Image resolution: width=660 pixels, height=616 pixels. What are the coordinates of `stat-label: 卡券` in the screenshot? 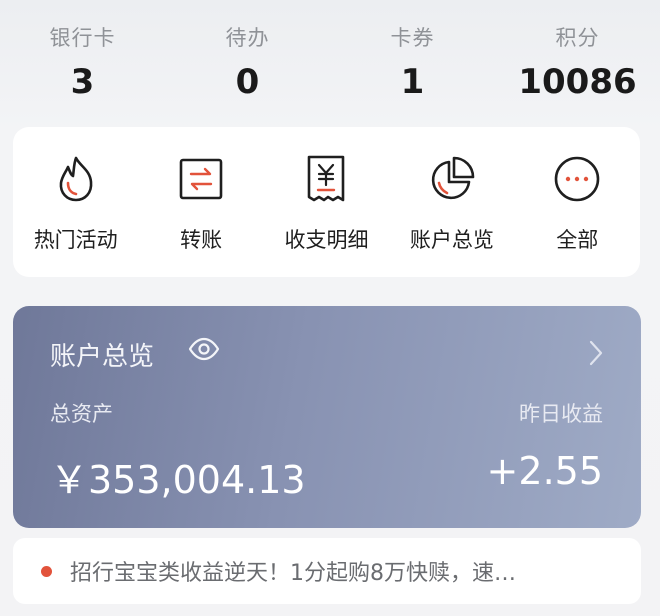 It's located at (412, 38).